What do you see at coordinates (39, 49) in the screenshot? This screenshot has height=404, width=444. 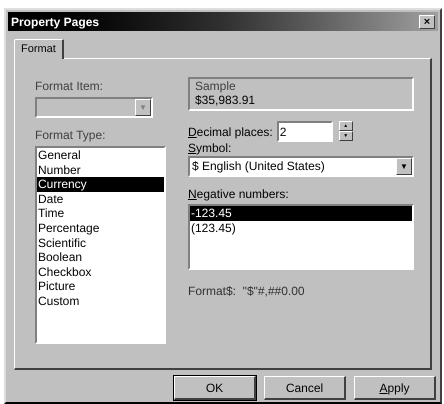 I see `tab: Format` at bounding box center [39, 49].